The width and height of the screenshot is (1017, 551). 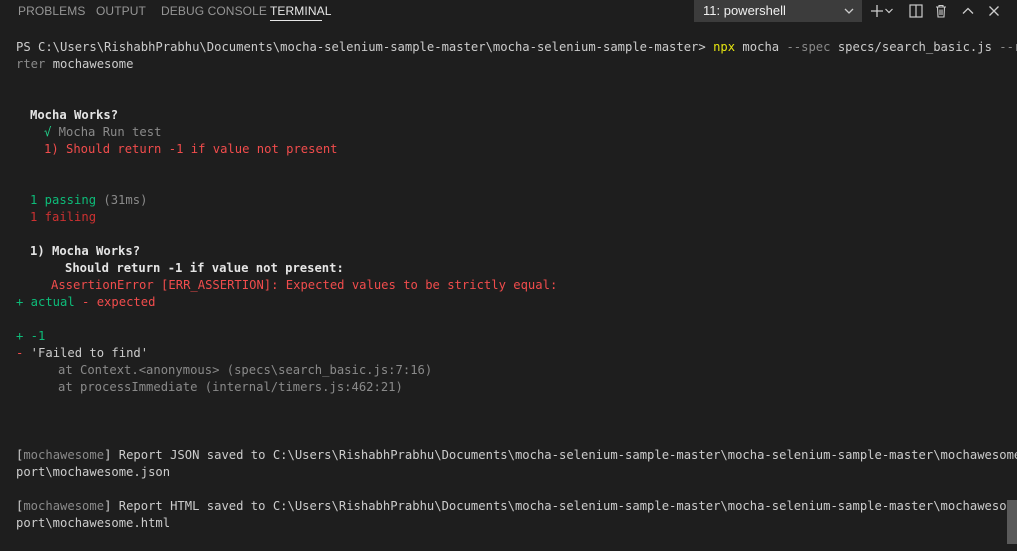 I want to click on diff-plus-value: + -1, so click(x=31, y=336).